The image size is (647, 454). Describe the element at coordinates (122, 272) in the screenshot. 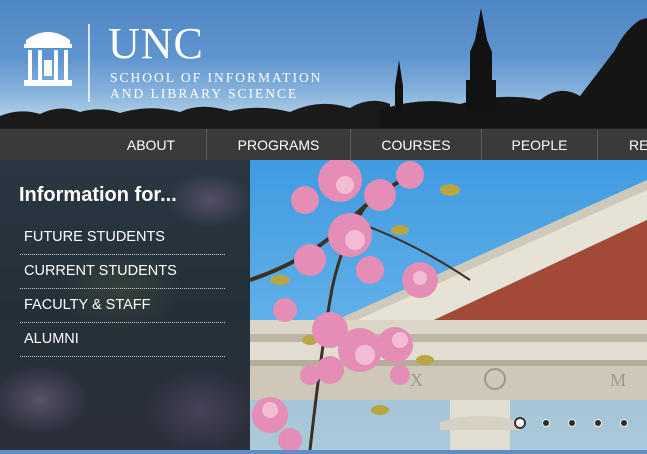

I see `link-current-students: CURRENT STUDENTS` at that location.